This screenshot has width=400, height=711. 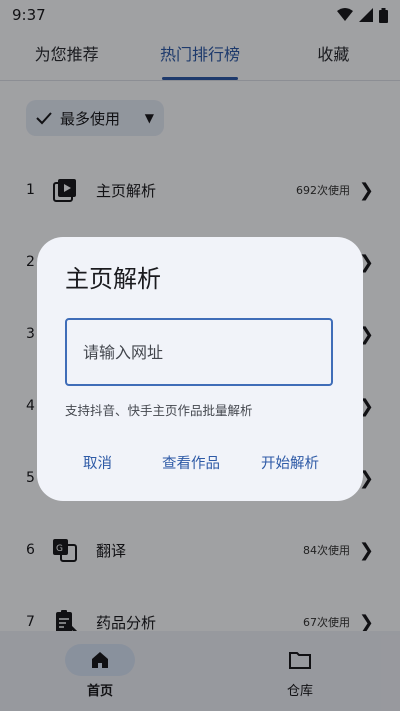 What do you see at coordinates (113, 279) in the screenshot?
I see `dialog-title: 主页解析` at bounding box center [113, 279].